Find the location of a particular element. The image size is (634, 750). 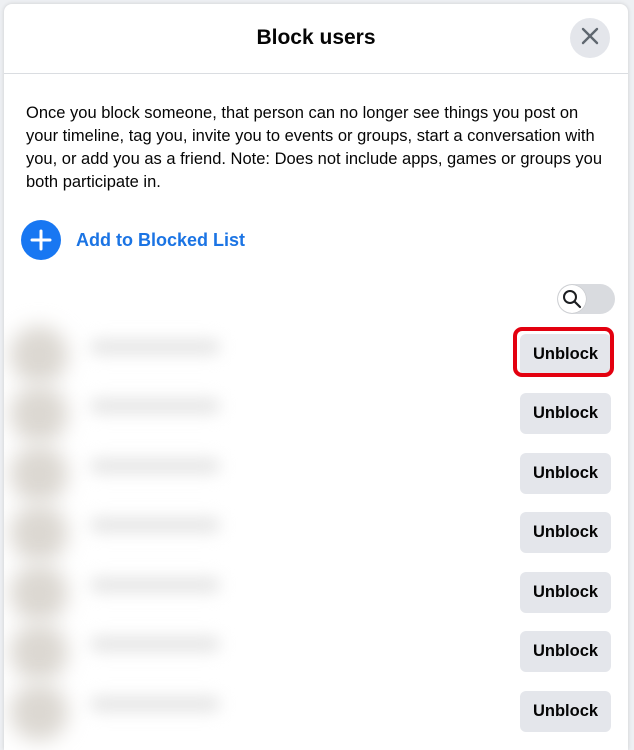

add-to-blocked-list-button: Add to Blocked List is located at coordinates (133, 240).